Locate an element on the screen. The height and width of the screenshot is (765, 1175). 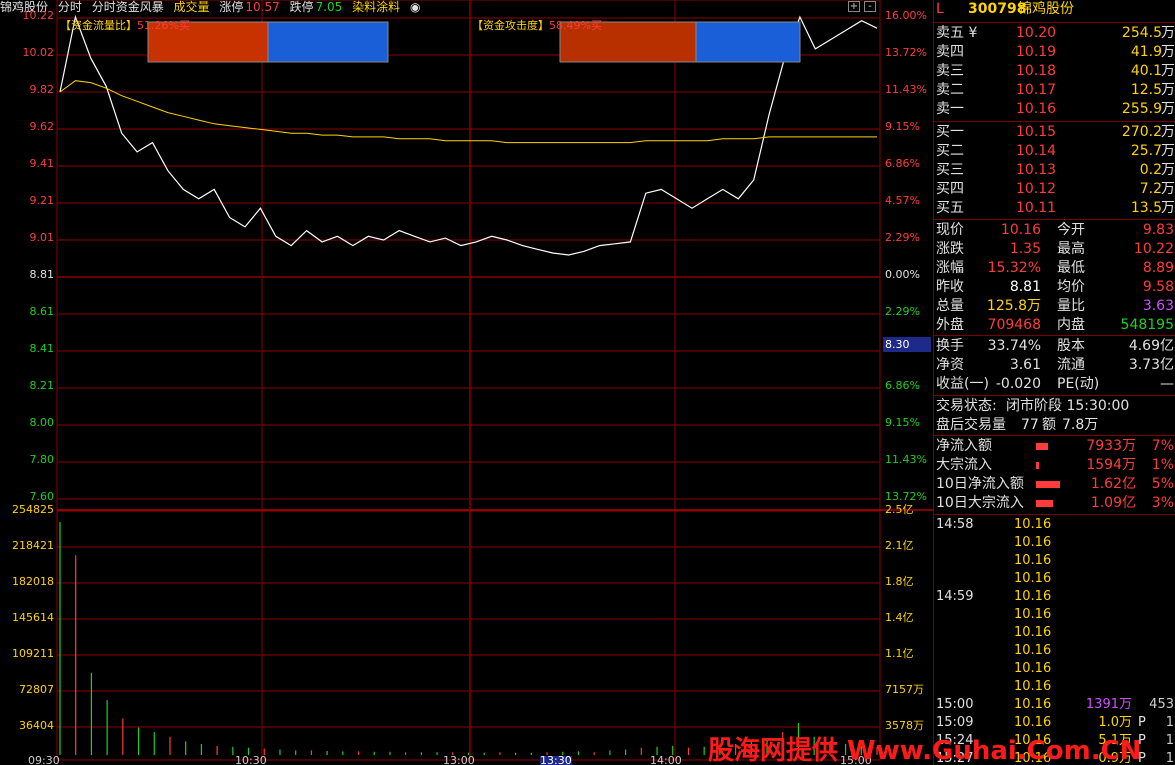
bid-row: 买五 10.11 13.5 万 is located at coordinates (1054, 208).